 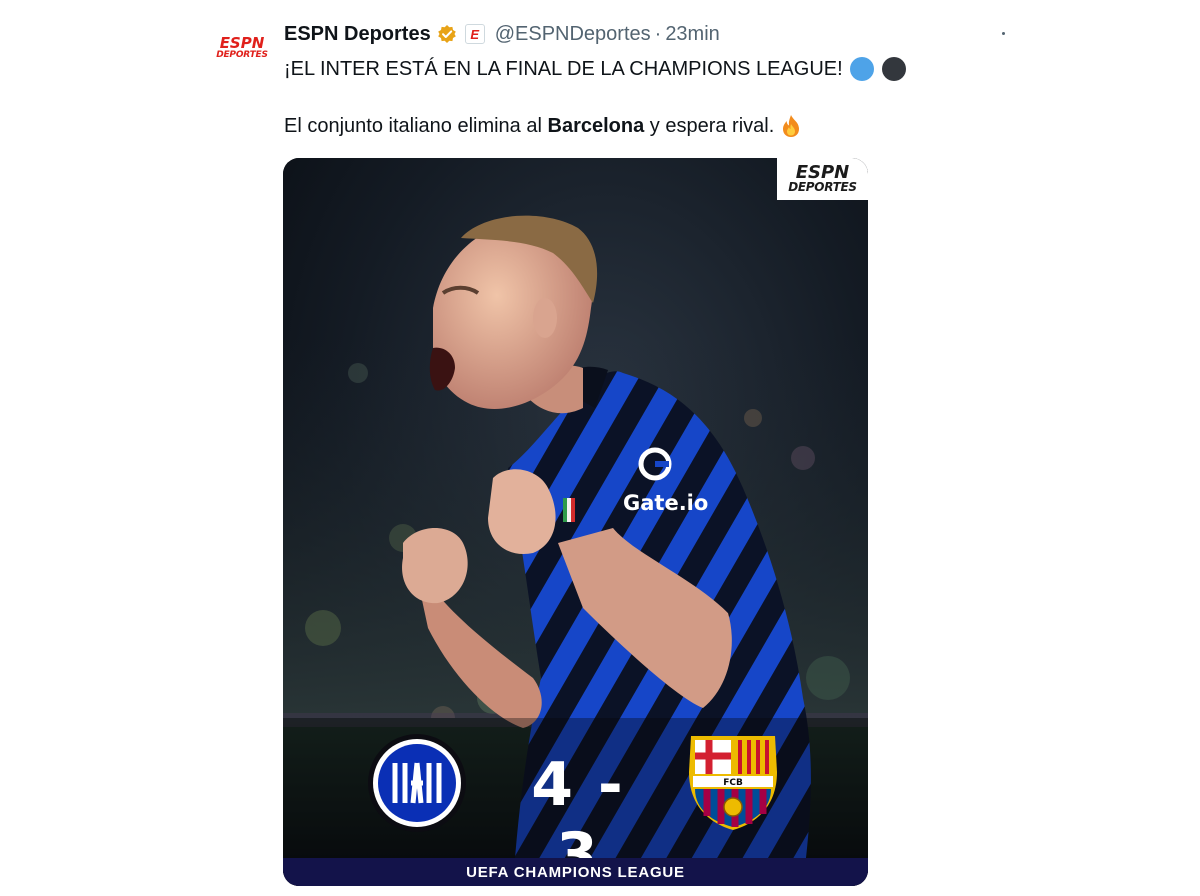 I want to click on ucl-banner: UEFA CHAMPIONS LEAGUE, so click(x=575, y=872).